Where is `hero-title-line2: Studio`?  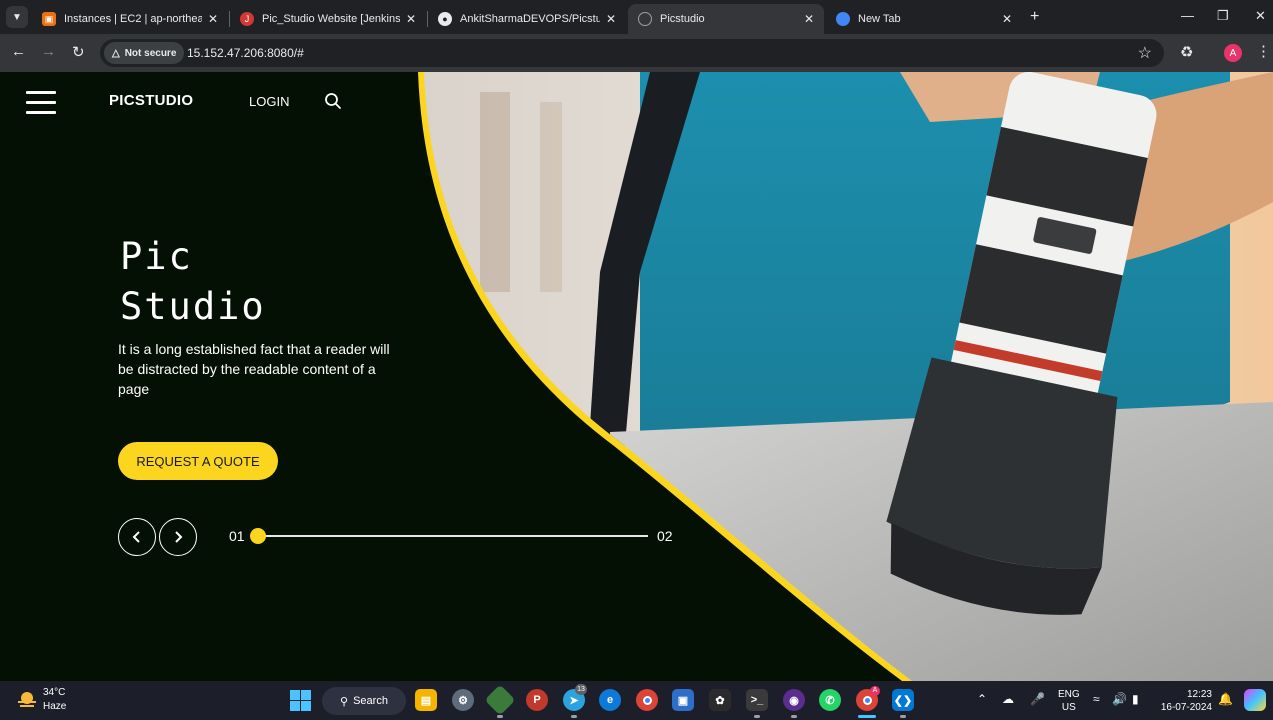
hero-title-line2: Studio is located at coordinates (193, 306).